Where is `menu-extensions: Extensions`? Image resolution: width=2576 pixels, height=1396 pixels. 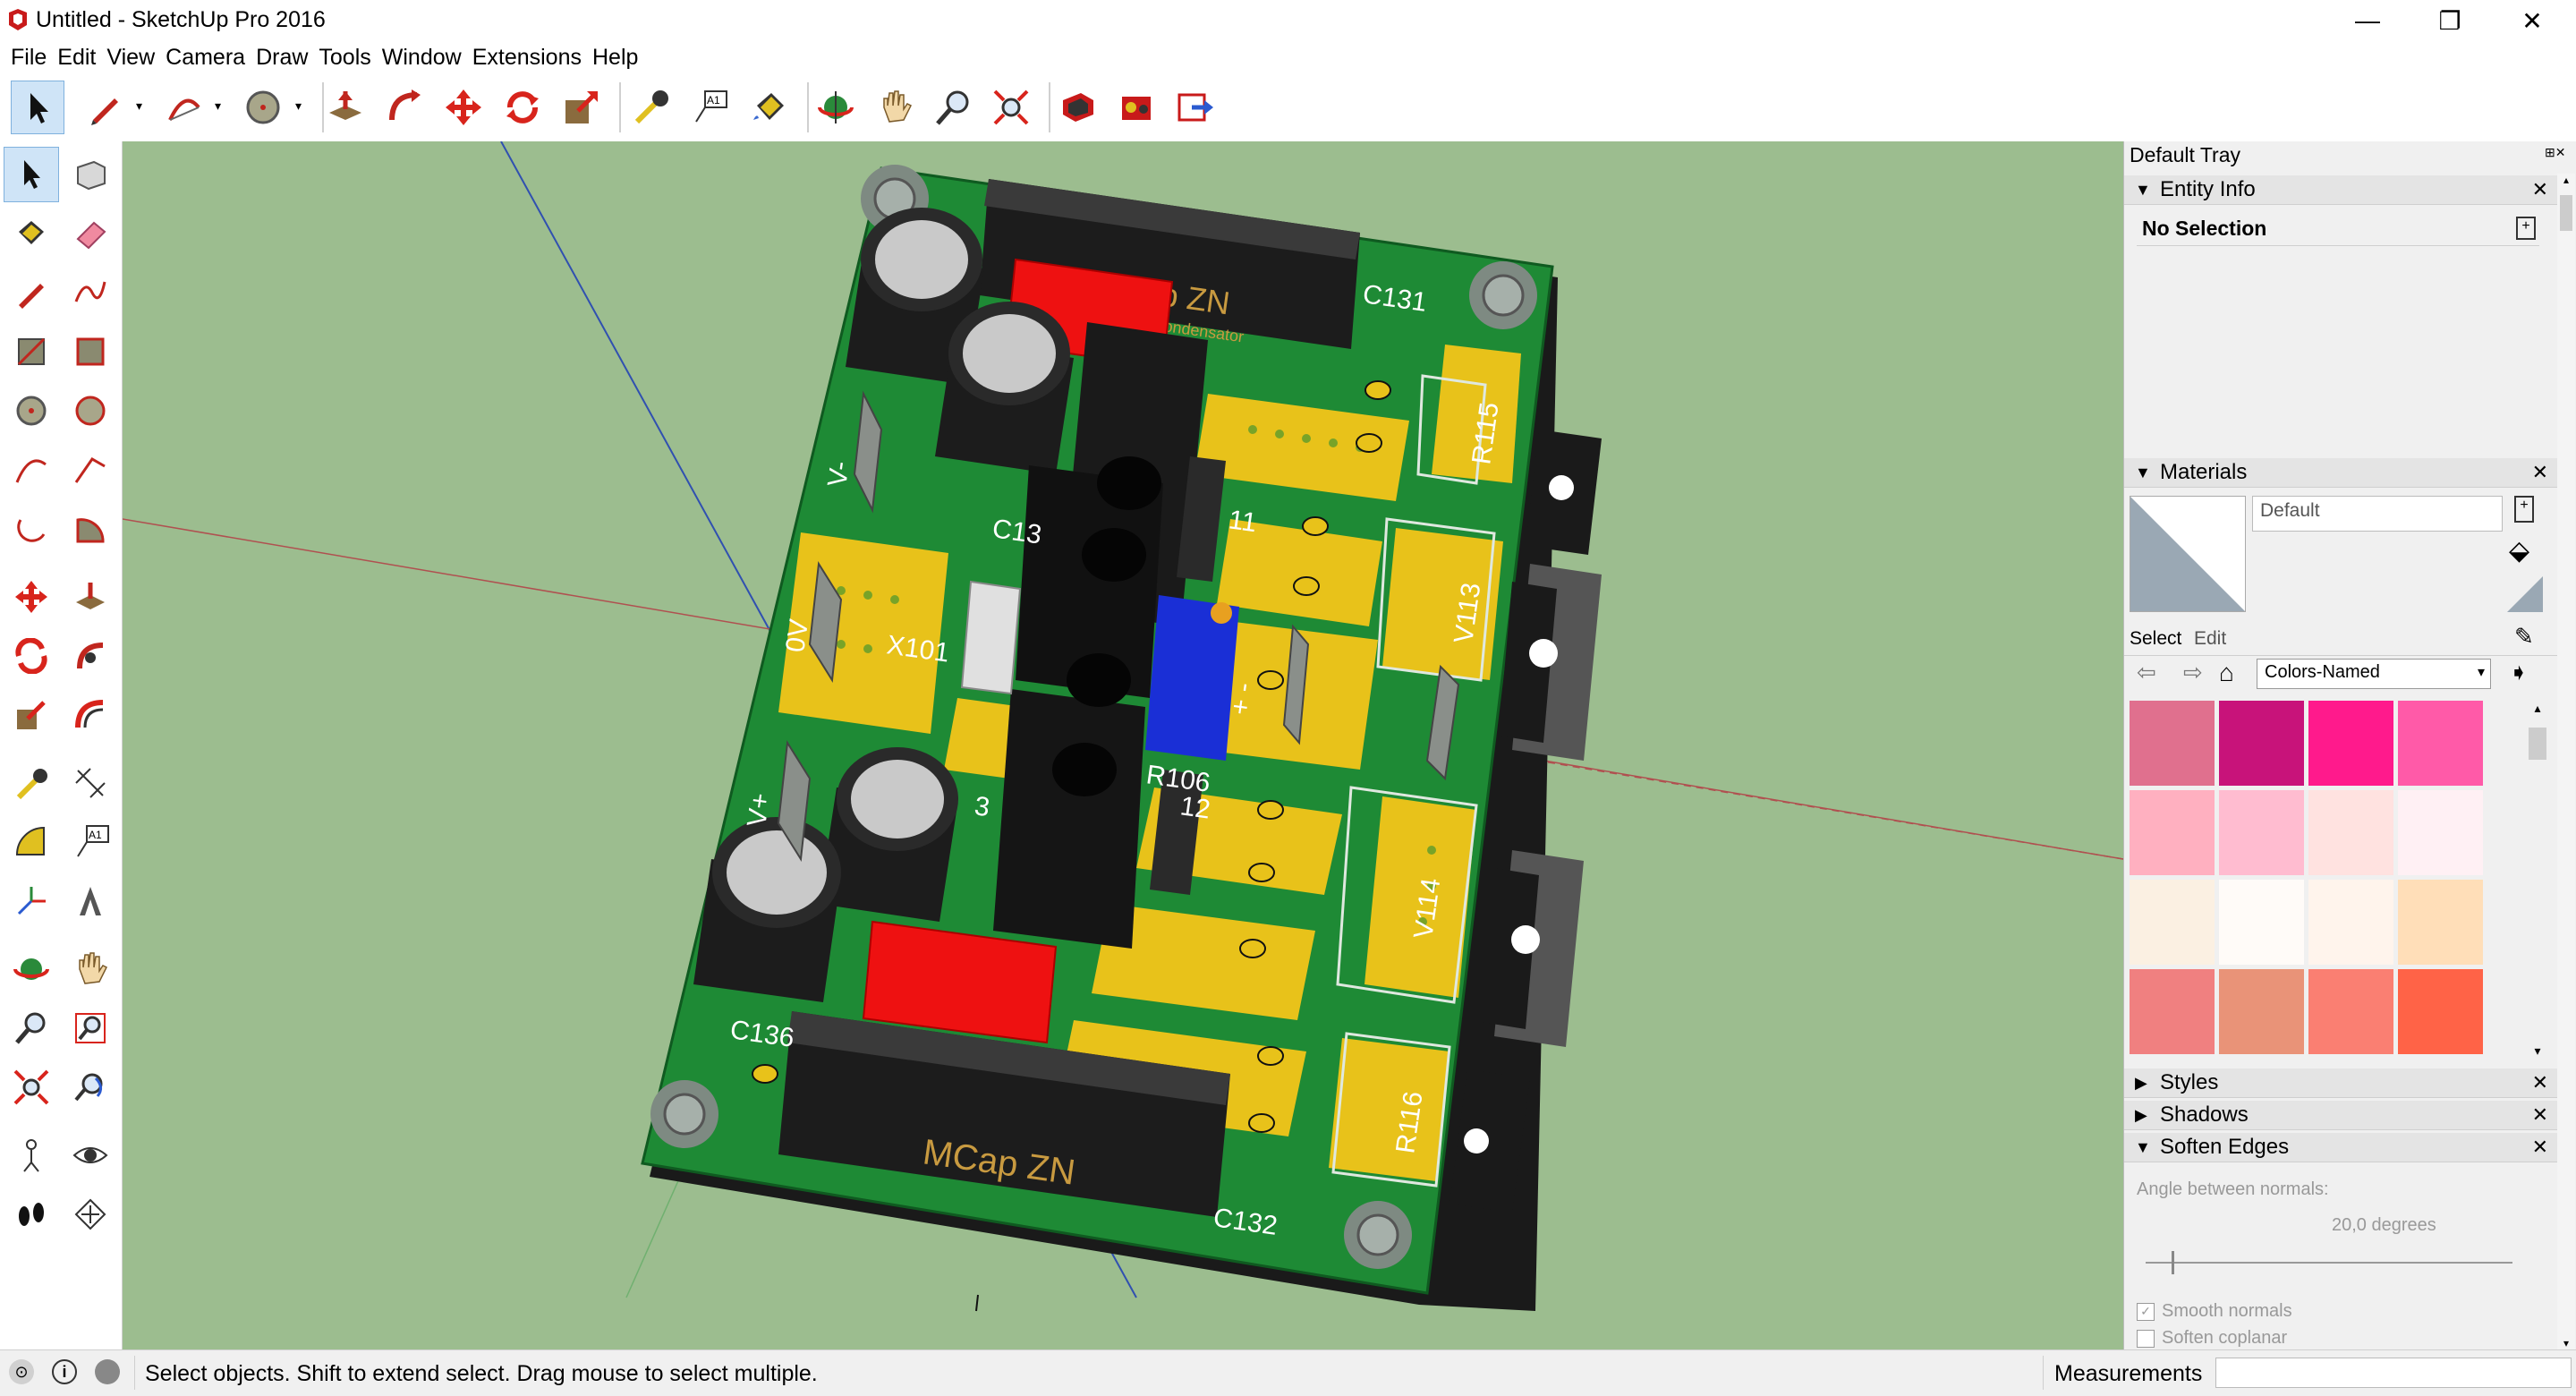 menu-extensions: Extensions is located at coordinates (527, 58).